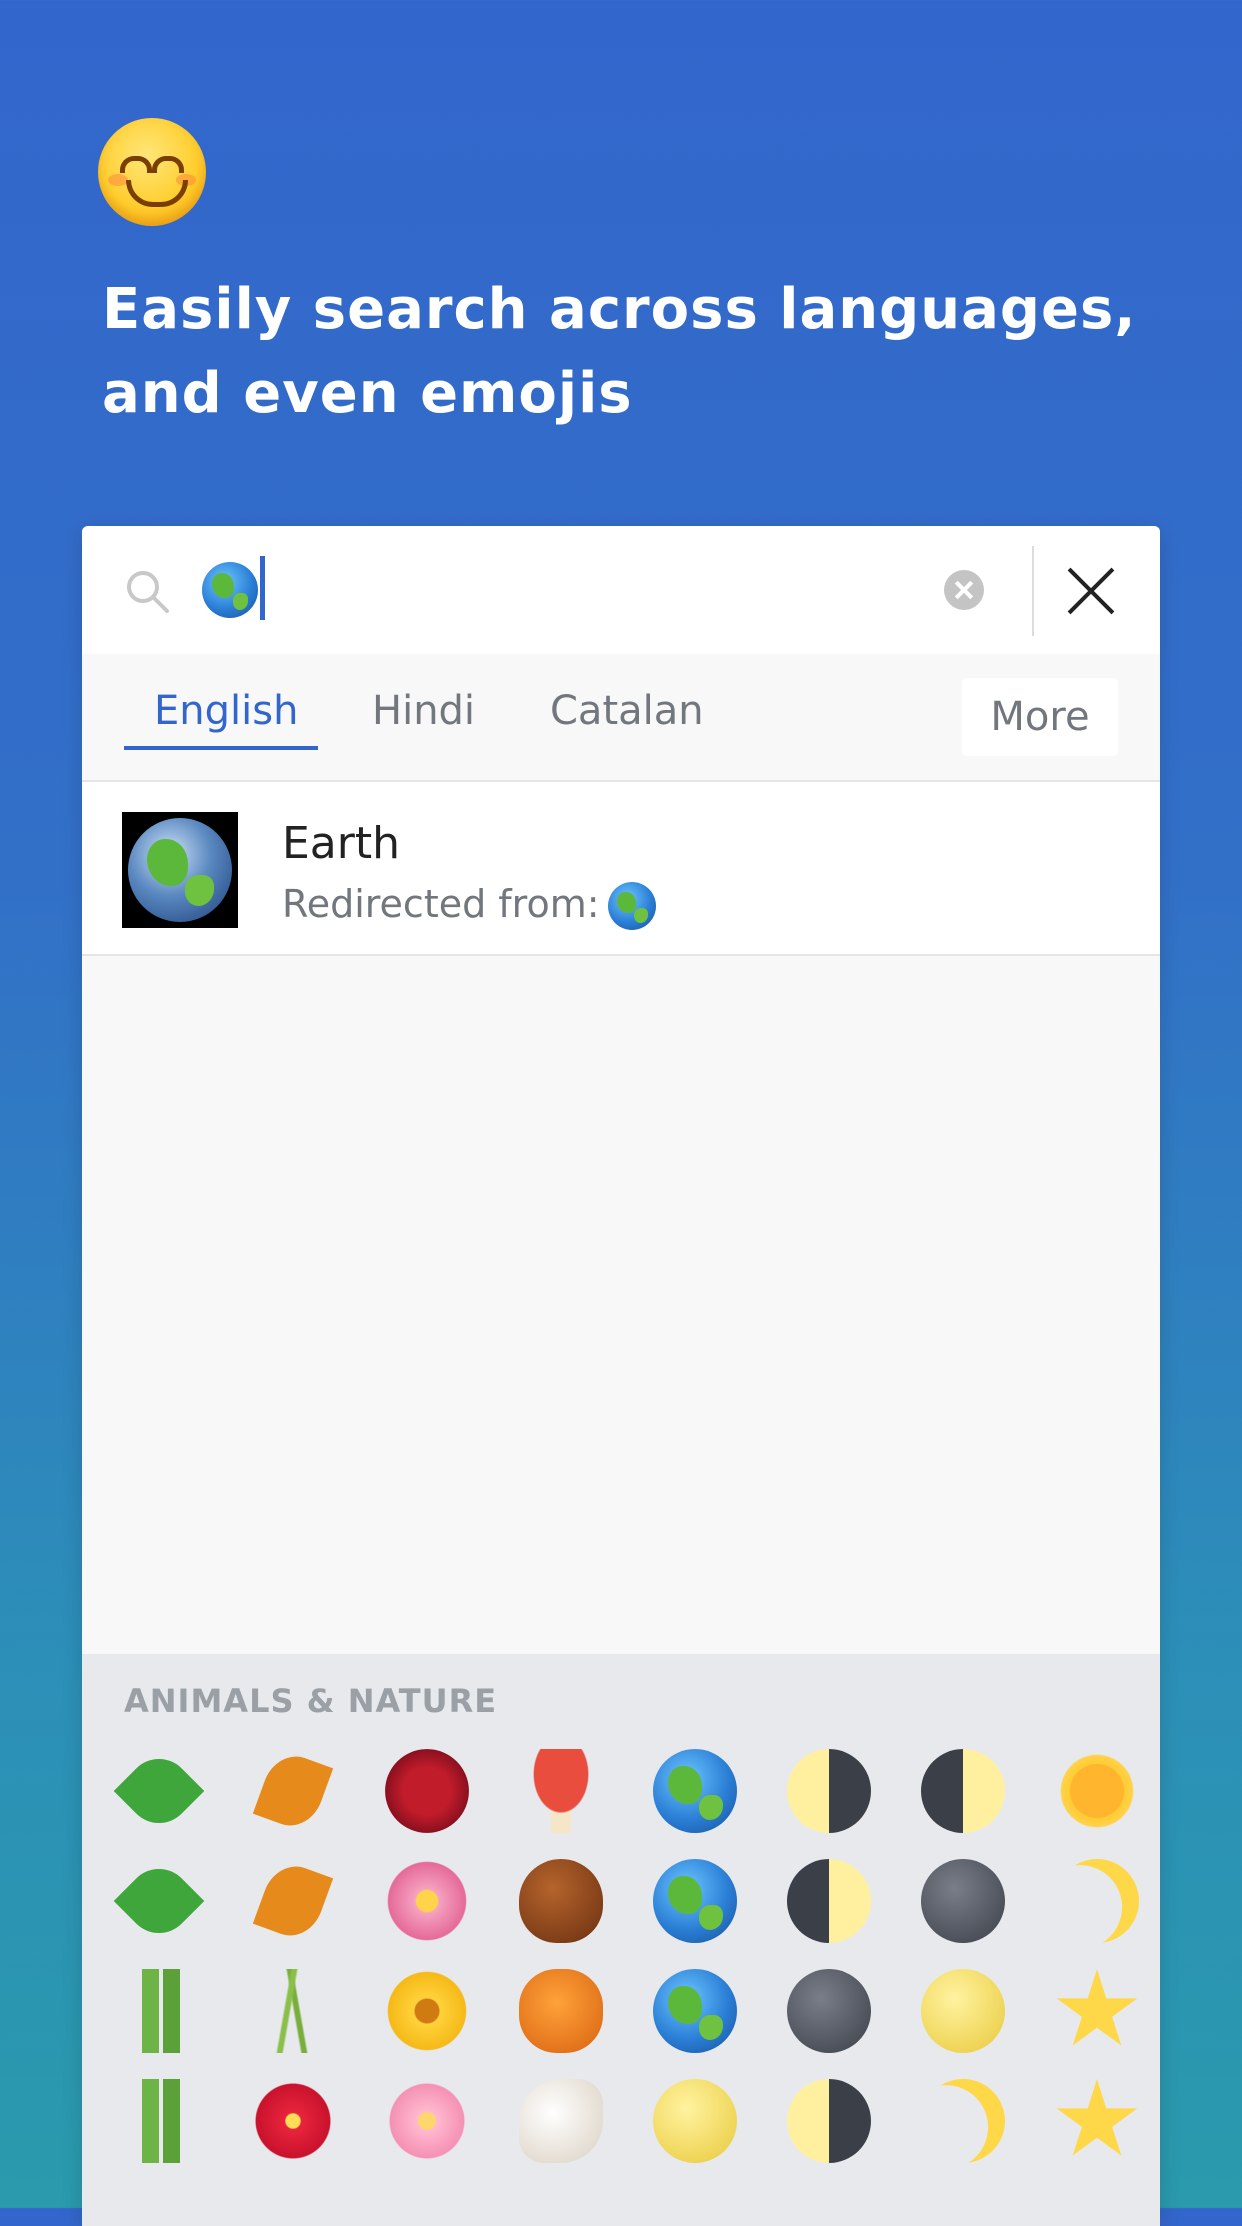  I want to click on crescent-moon-icon, so click(1097, 1901).